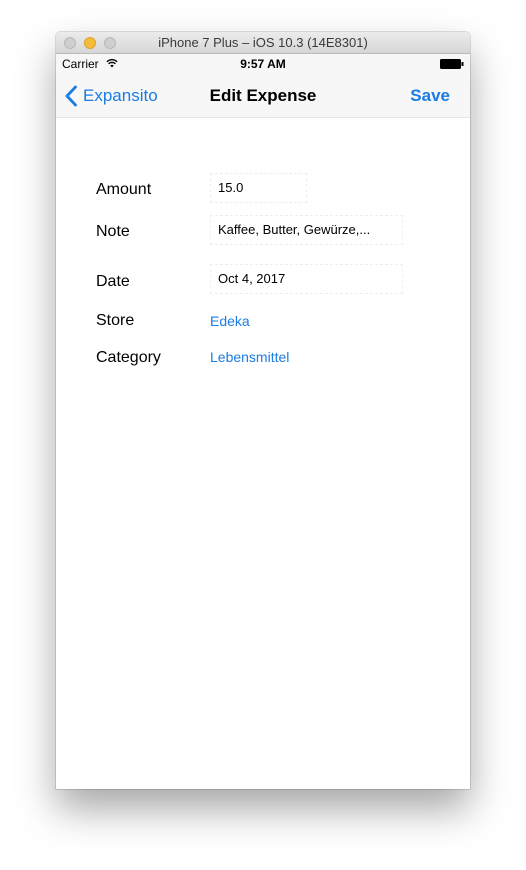  I want to click on save-button: Save, so click(430, 96).